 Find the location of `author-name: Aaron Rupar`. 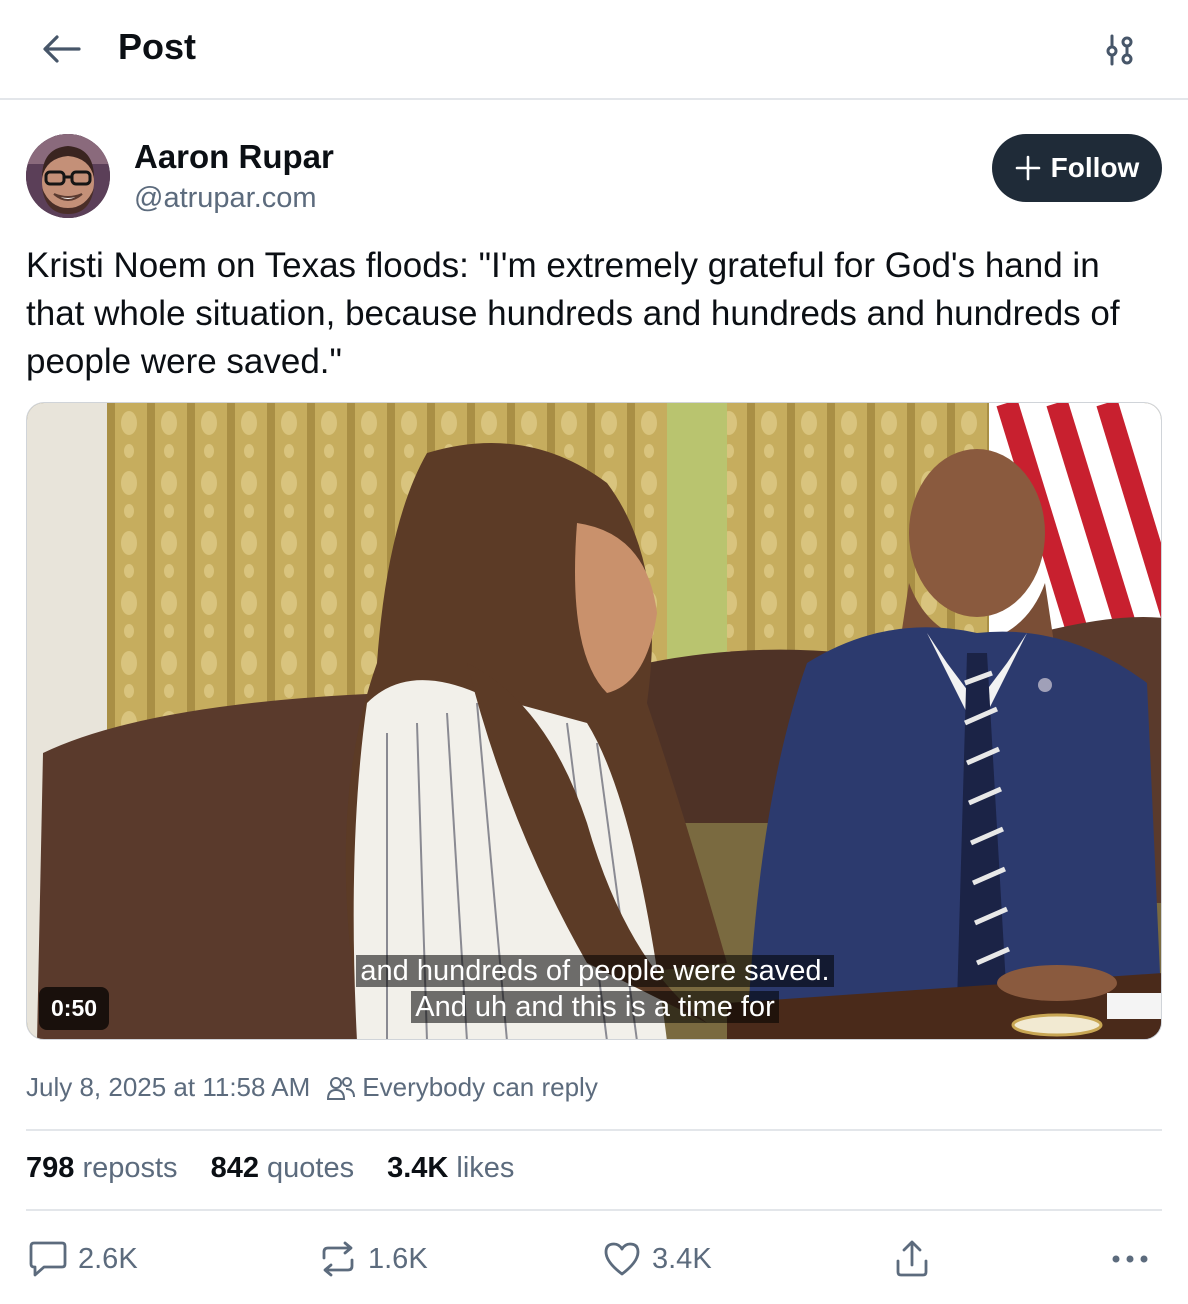

author-name: Aaron Rupar is located at coordinates (234, 157).